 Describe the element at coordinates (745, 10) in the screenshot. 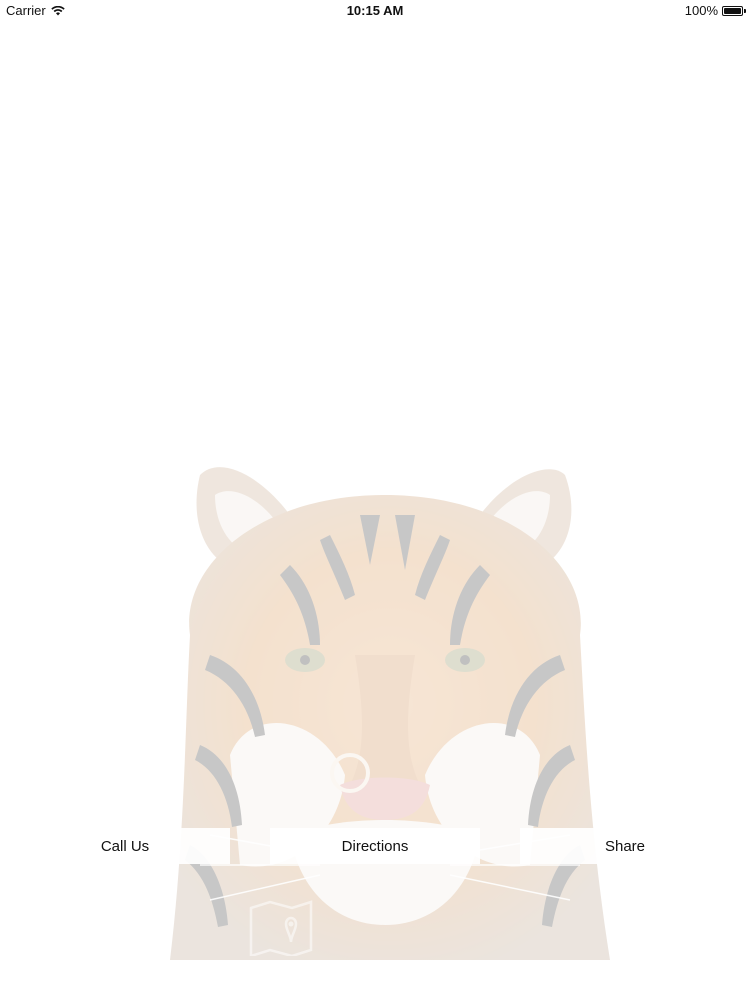

I see `battery-tip` at that location.